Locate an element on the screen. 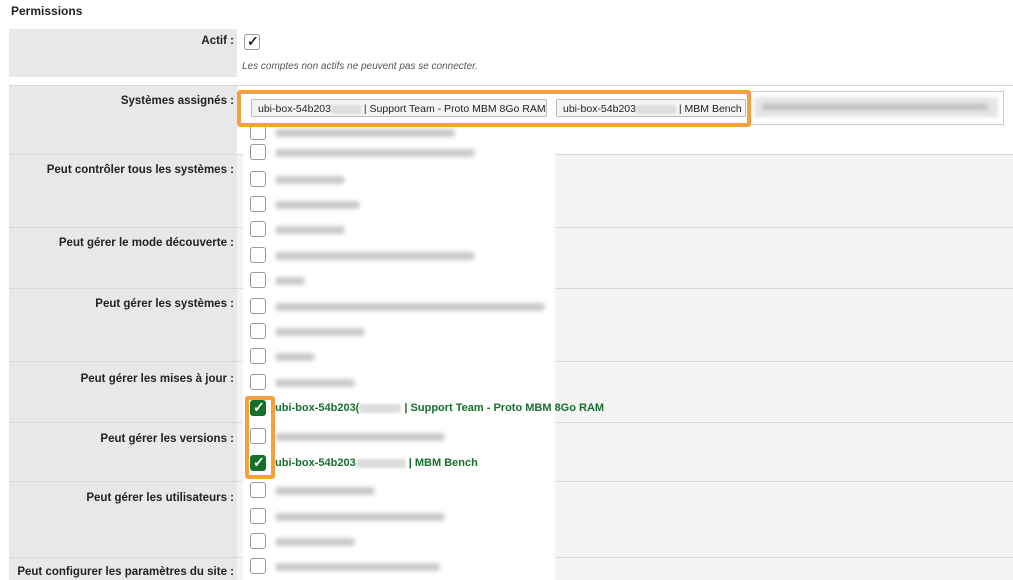  decouverte-label: Peut gérer le mode découverte : is located at coordinates (123, 258).